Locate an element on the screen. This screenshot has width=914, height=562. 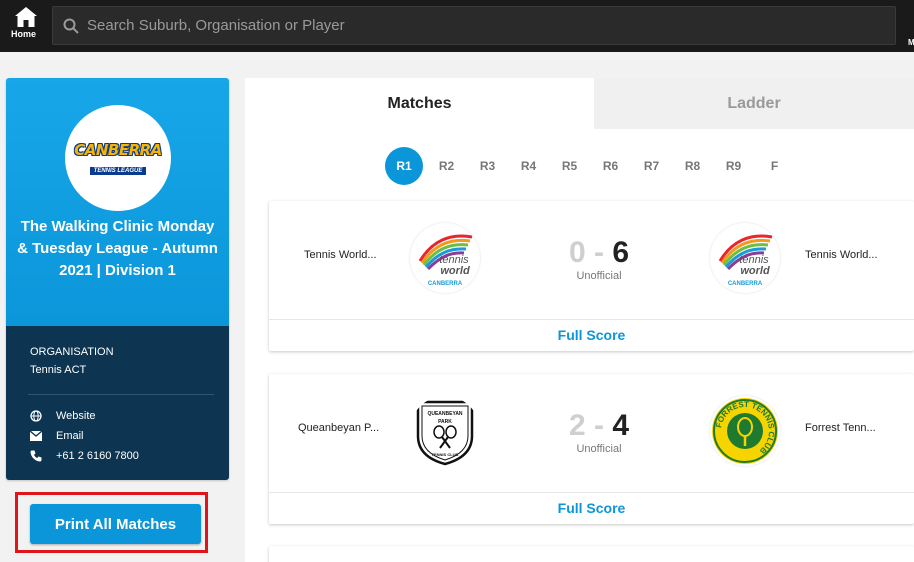
match-card is located at coordinates (591, 554).